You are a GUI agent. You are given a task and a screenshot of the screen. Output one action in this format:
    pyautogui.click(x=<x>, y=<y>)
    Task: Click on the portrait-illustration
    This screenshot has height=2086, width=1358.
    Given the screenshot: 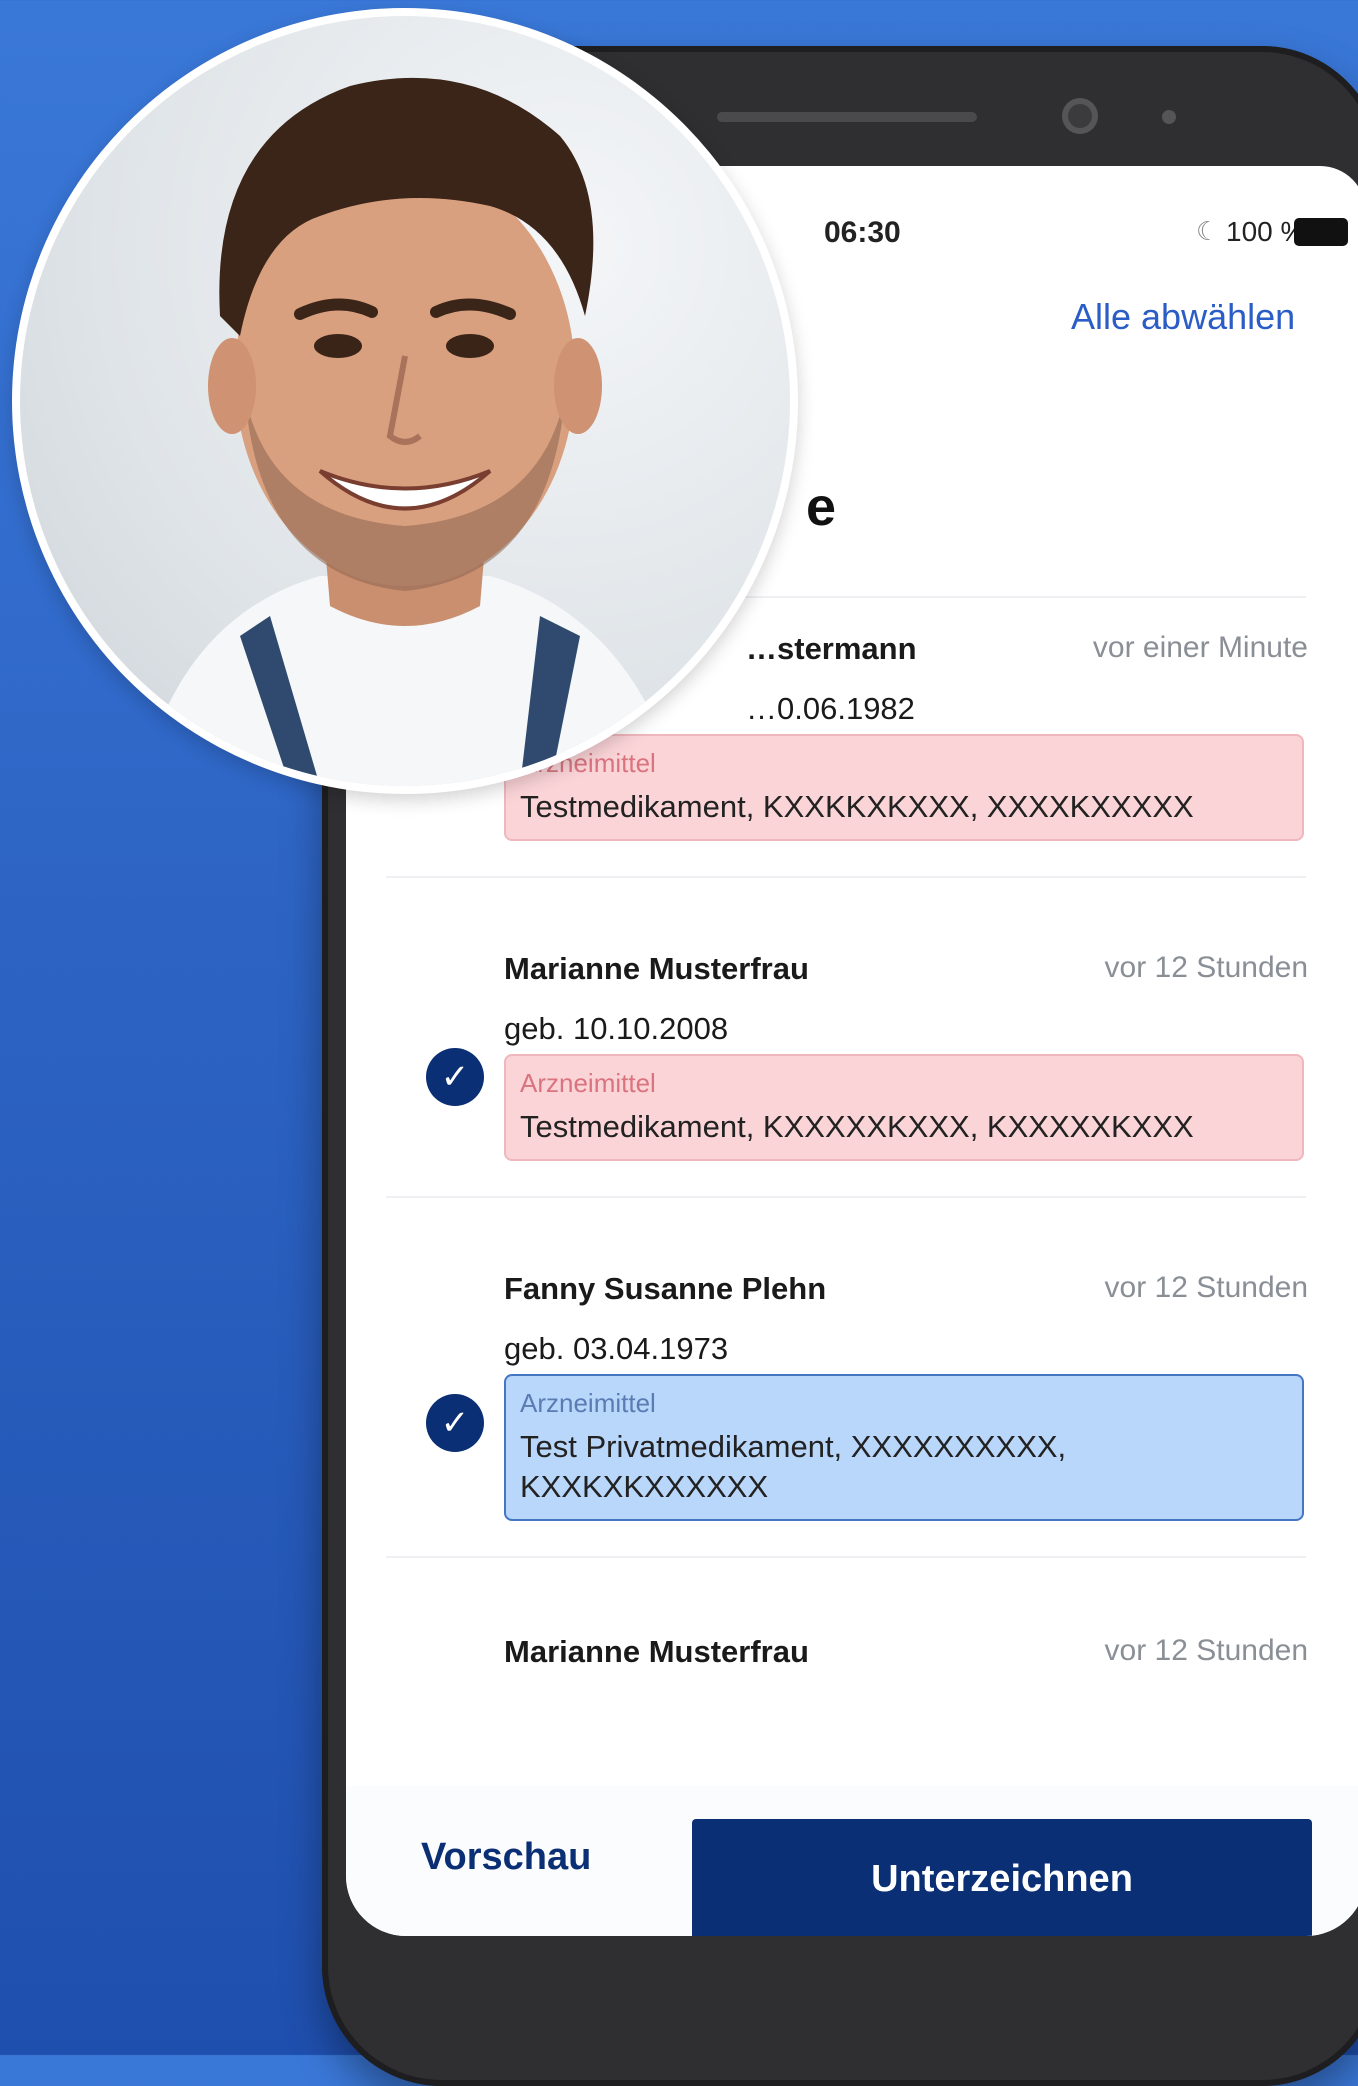 What is the action you would take?
    pyautogui.click(x=410, y=431)
    